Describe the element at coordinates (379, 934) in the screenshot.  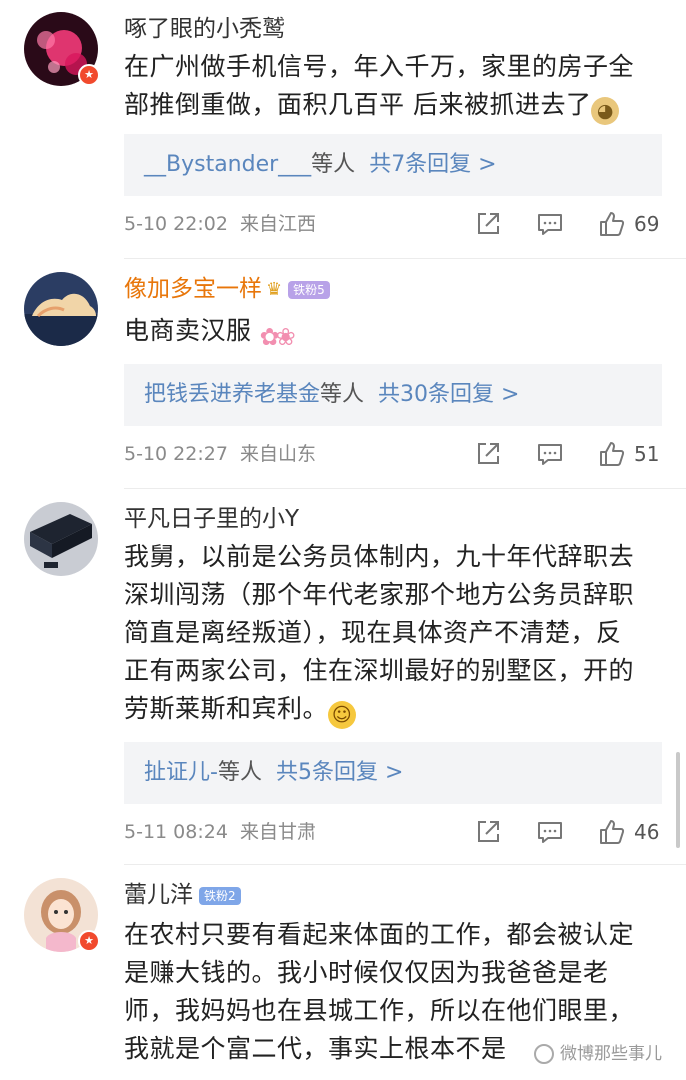
I see `comment-line: 在农村只要有看起来体面的工作，都会被认定` at that location.